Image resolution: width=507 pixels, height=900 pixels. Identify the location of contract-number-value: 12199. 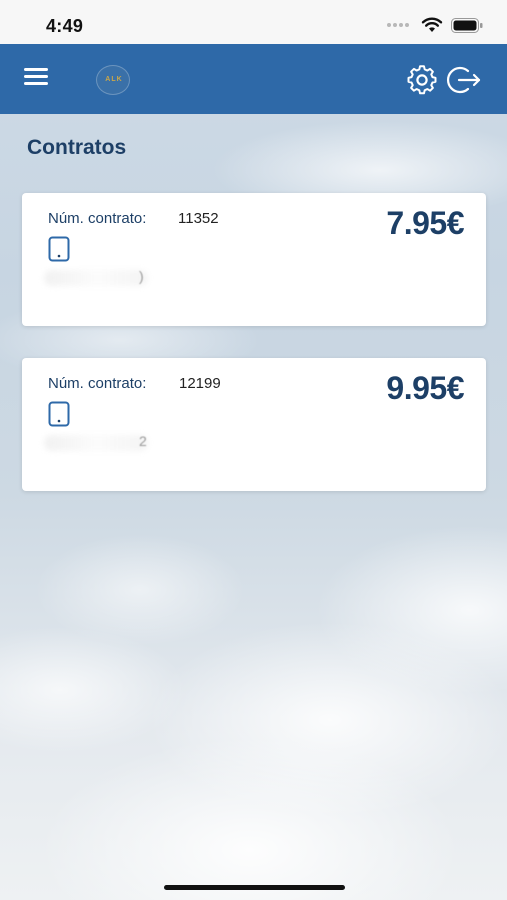
(200, 383).